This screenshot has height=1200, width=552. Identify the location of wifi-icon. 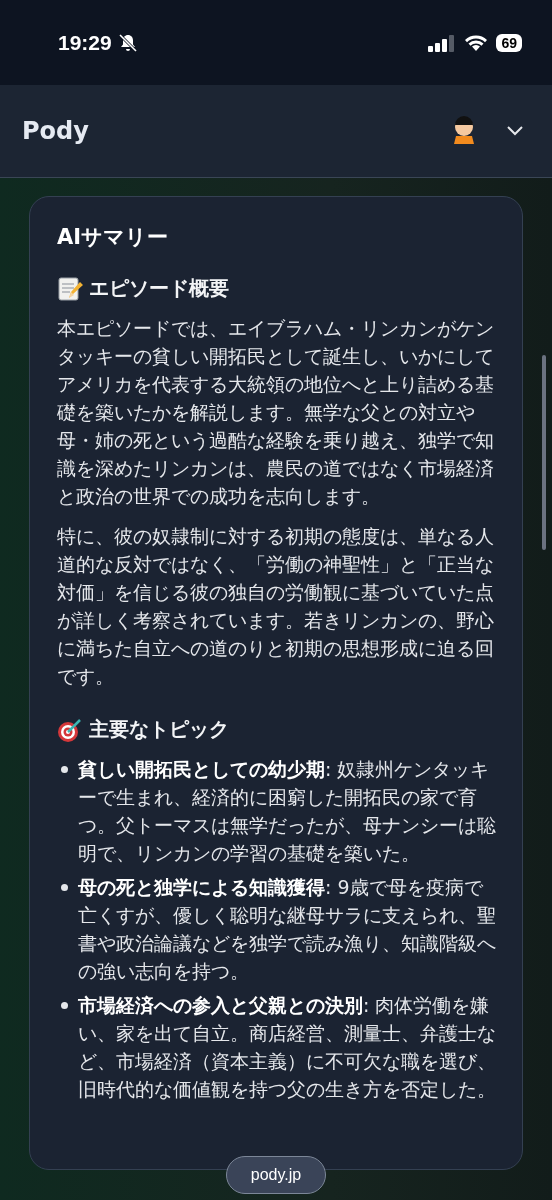
(476, 42).